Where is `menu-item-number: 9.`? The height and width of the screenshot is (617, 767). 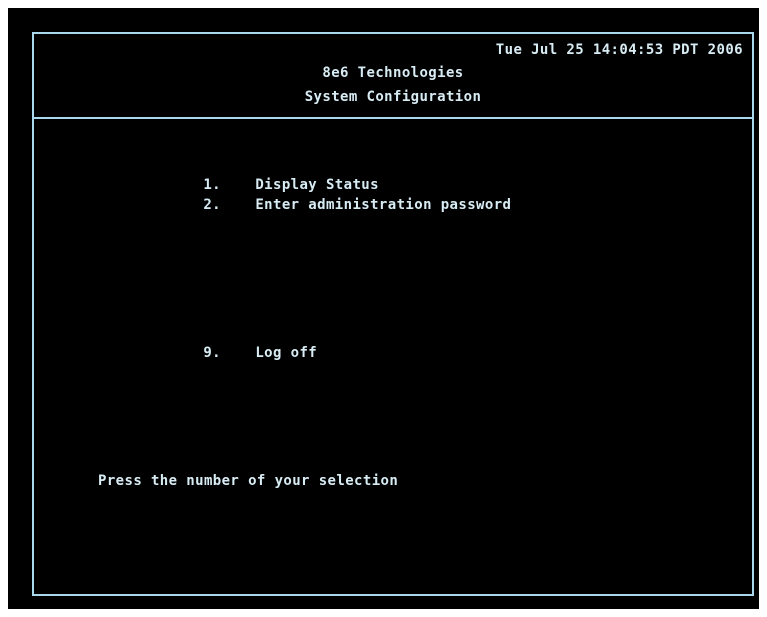 menu-item-number: 9. is located at coordinates (212, 353).